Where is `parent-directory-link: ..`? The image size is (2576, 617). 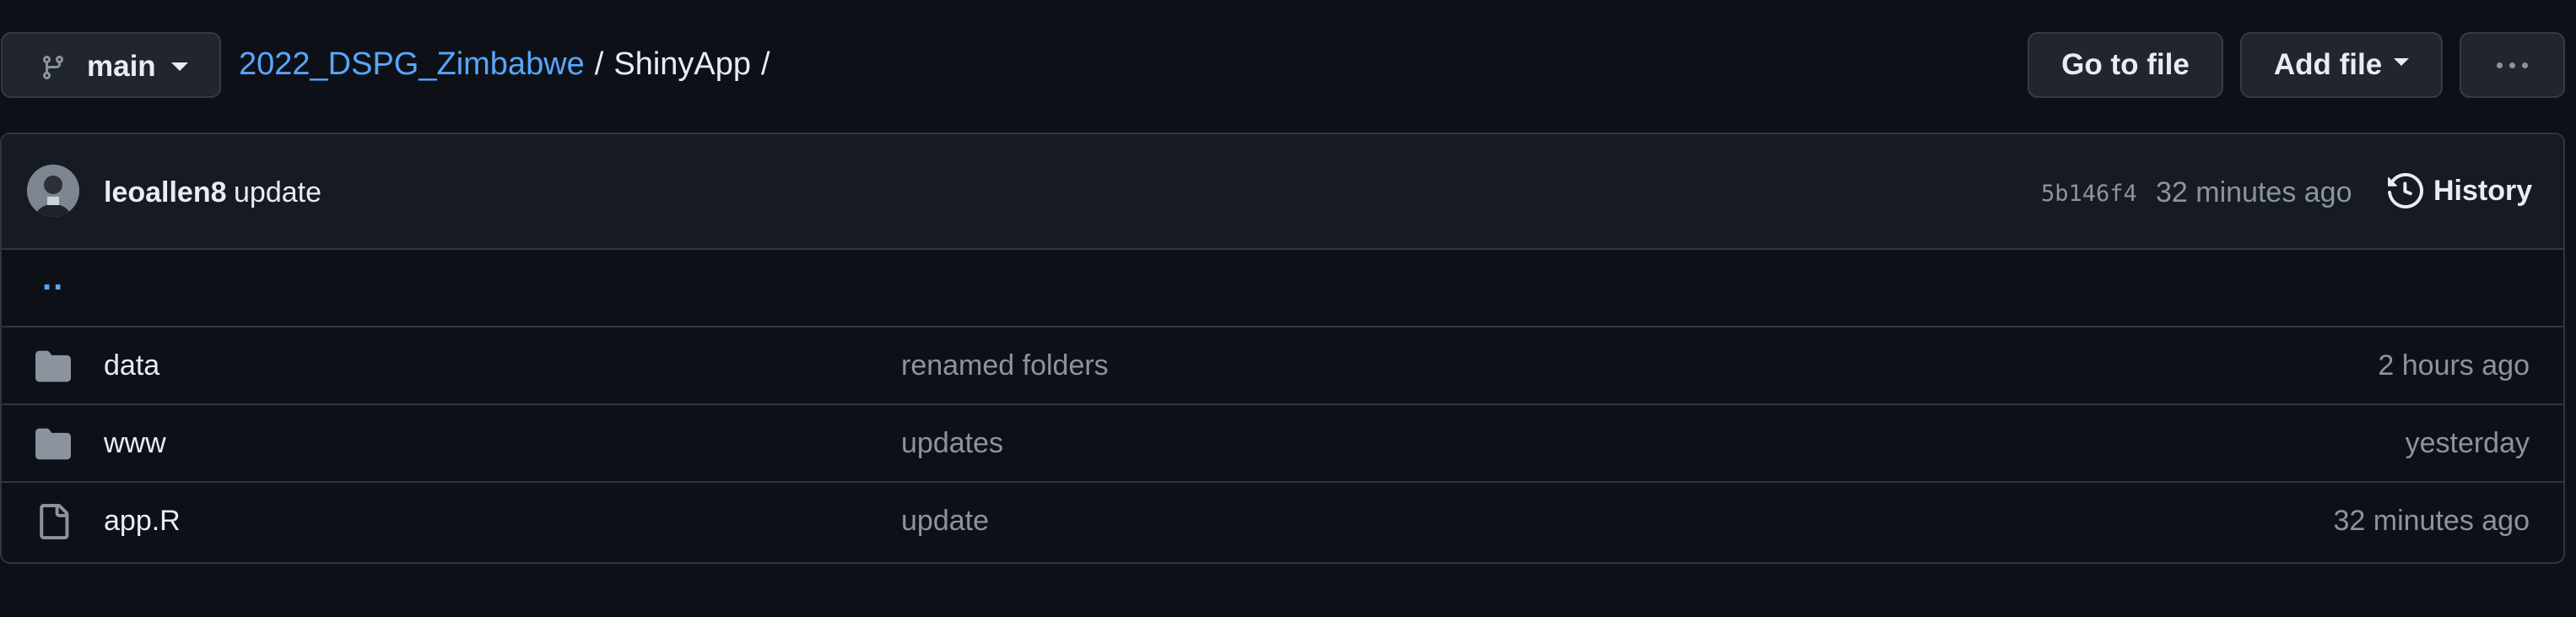
parent-directory-link: .. is located at coordinates (53, 279).